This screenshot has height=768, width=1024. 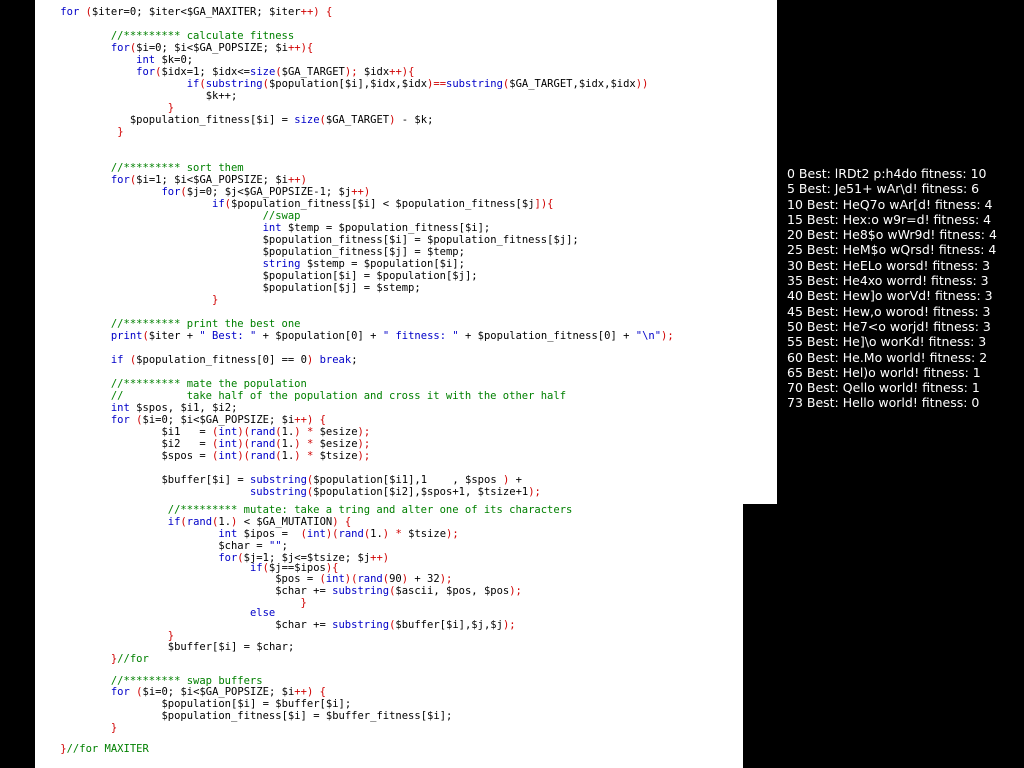 What do you see at coordinates (165, 60) in the screenshot?
I see `code-line: int $k=0;` at bounding box center [165, 60].